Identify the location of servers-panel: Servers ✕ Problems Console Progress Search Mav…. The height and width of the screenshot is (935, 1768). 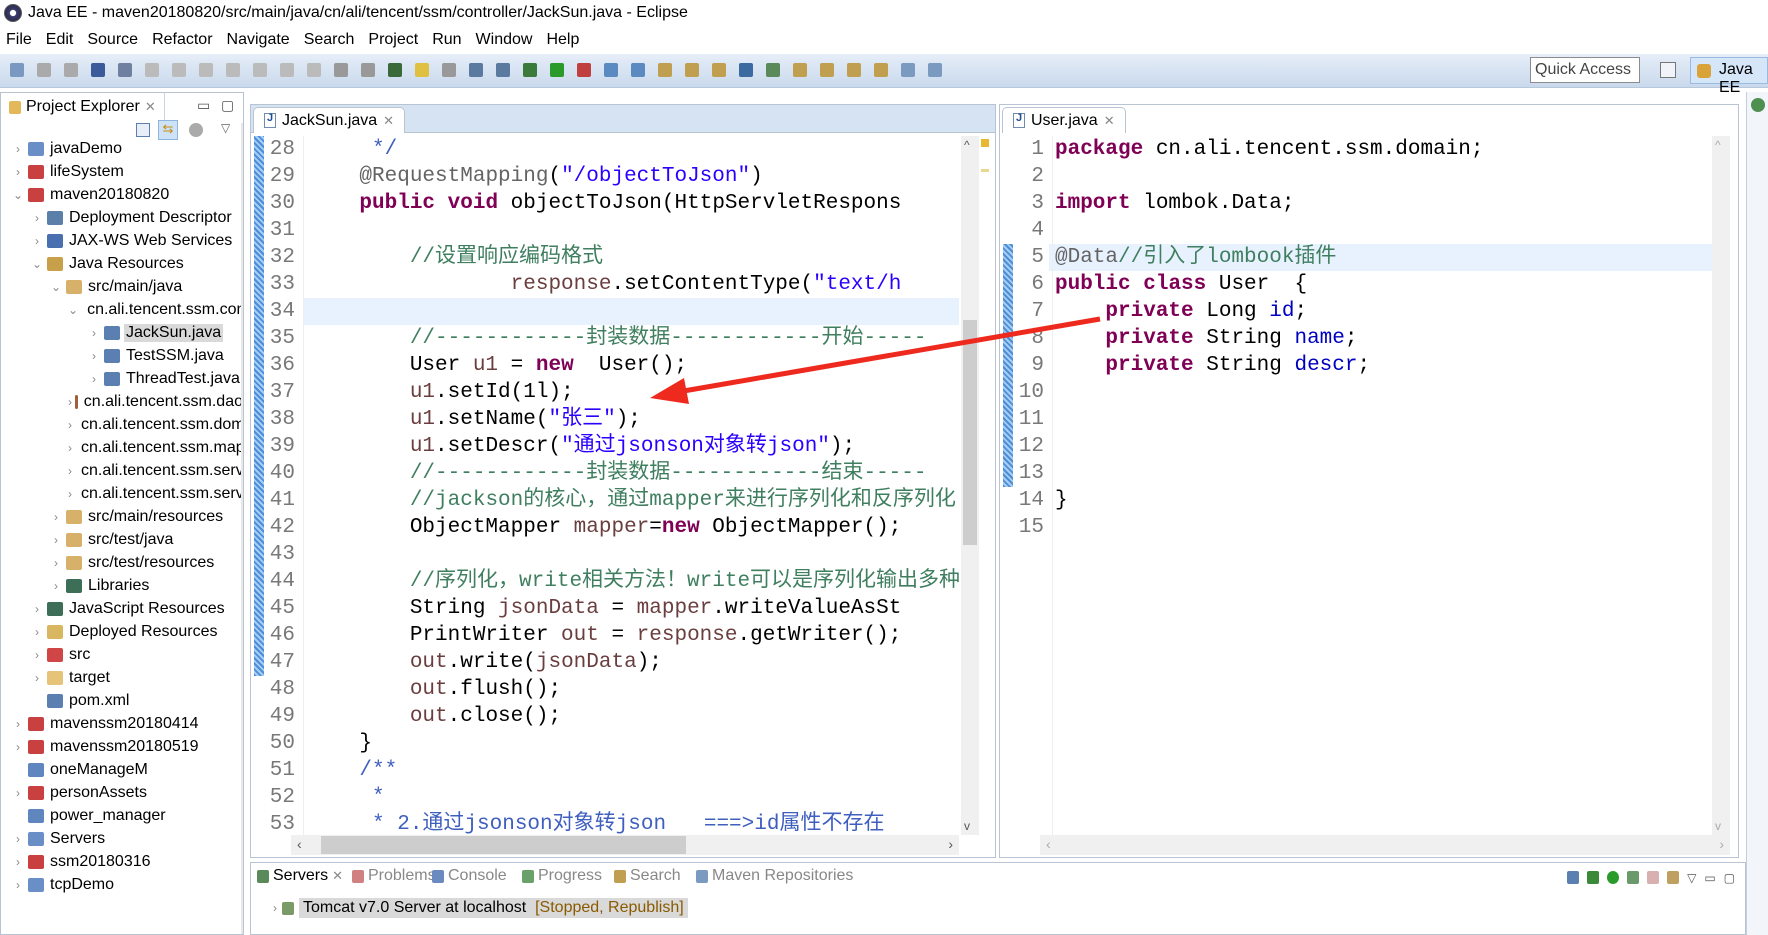
(998, 898).